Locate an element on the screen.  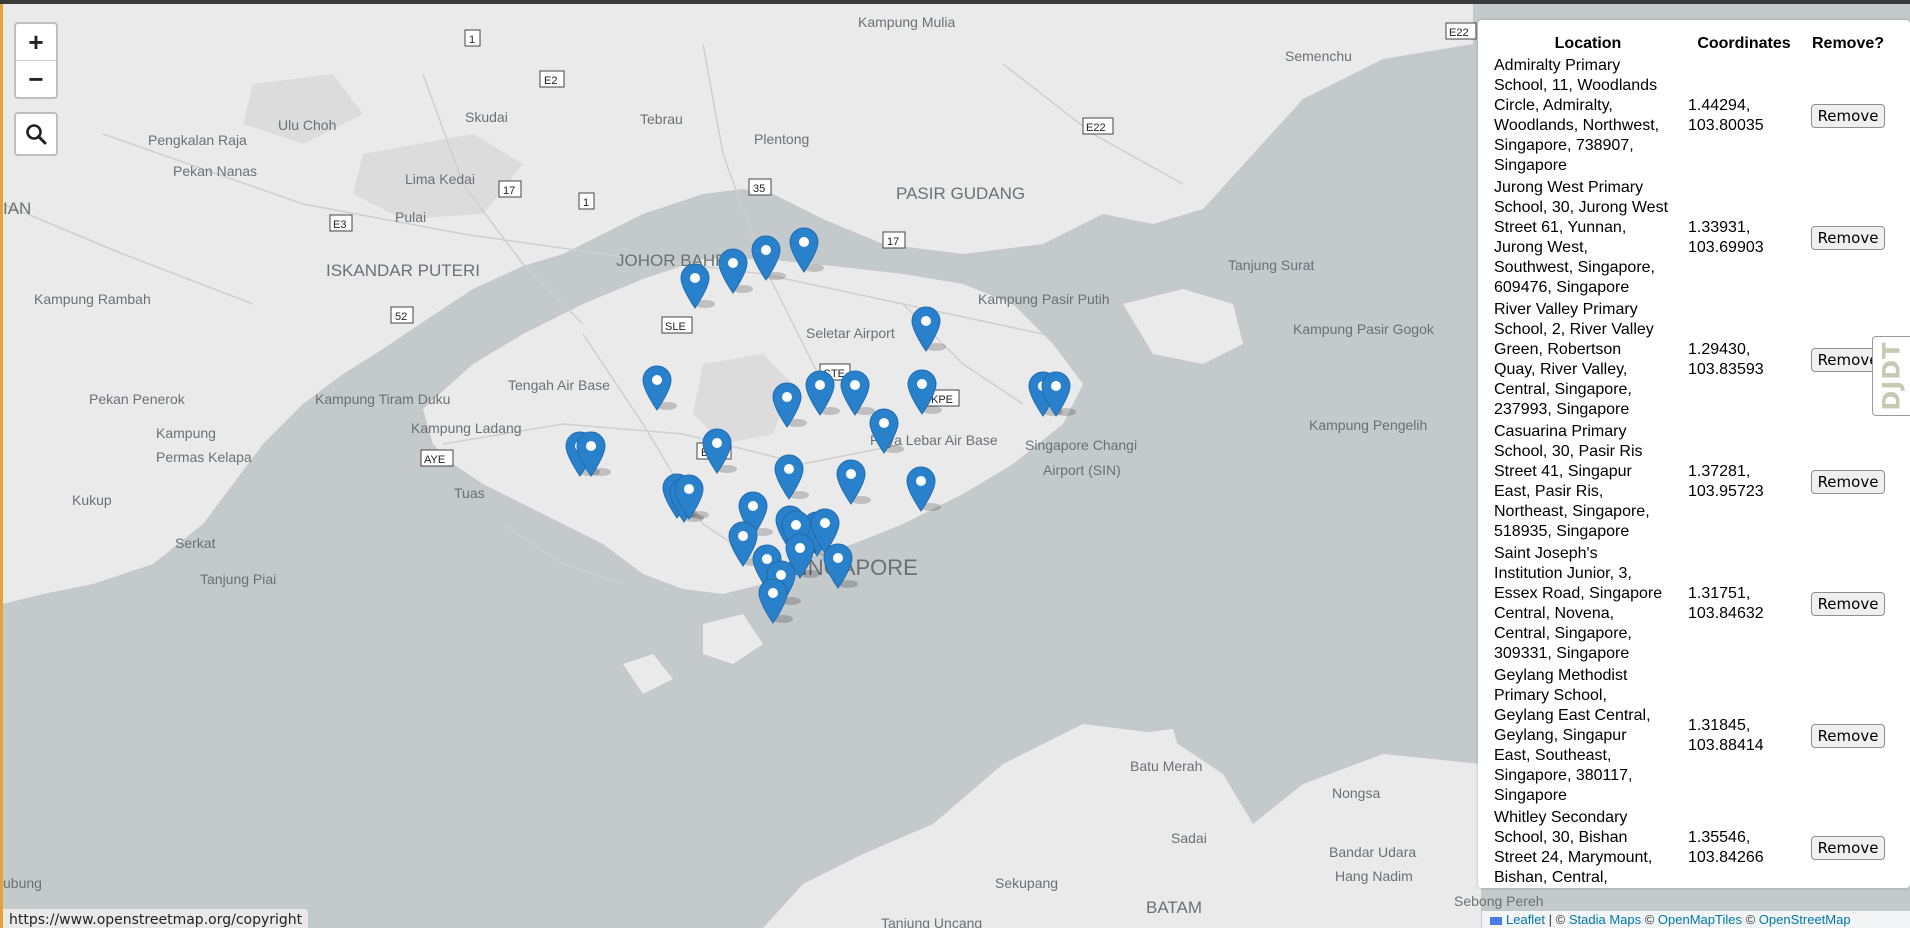
location-name-line: Singapore, 380117, is located at coordinates (1563, 775).